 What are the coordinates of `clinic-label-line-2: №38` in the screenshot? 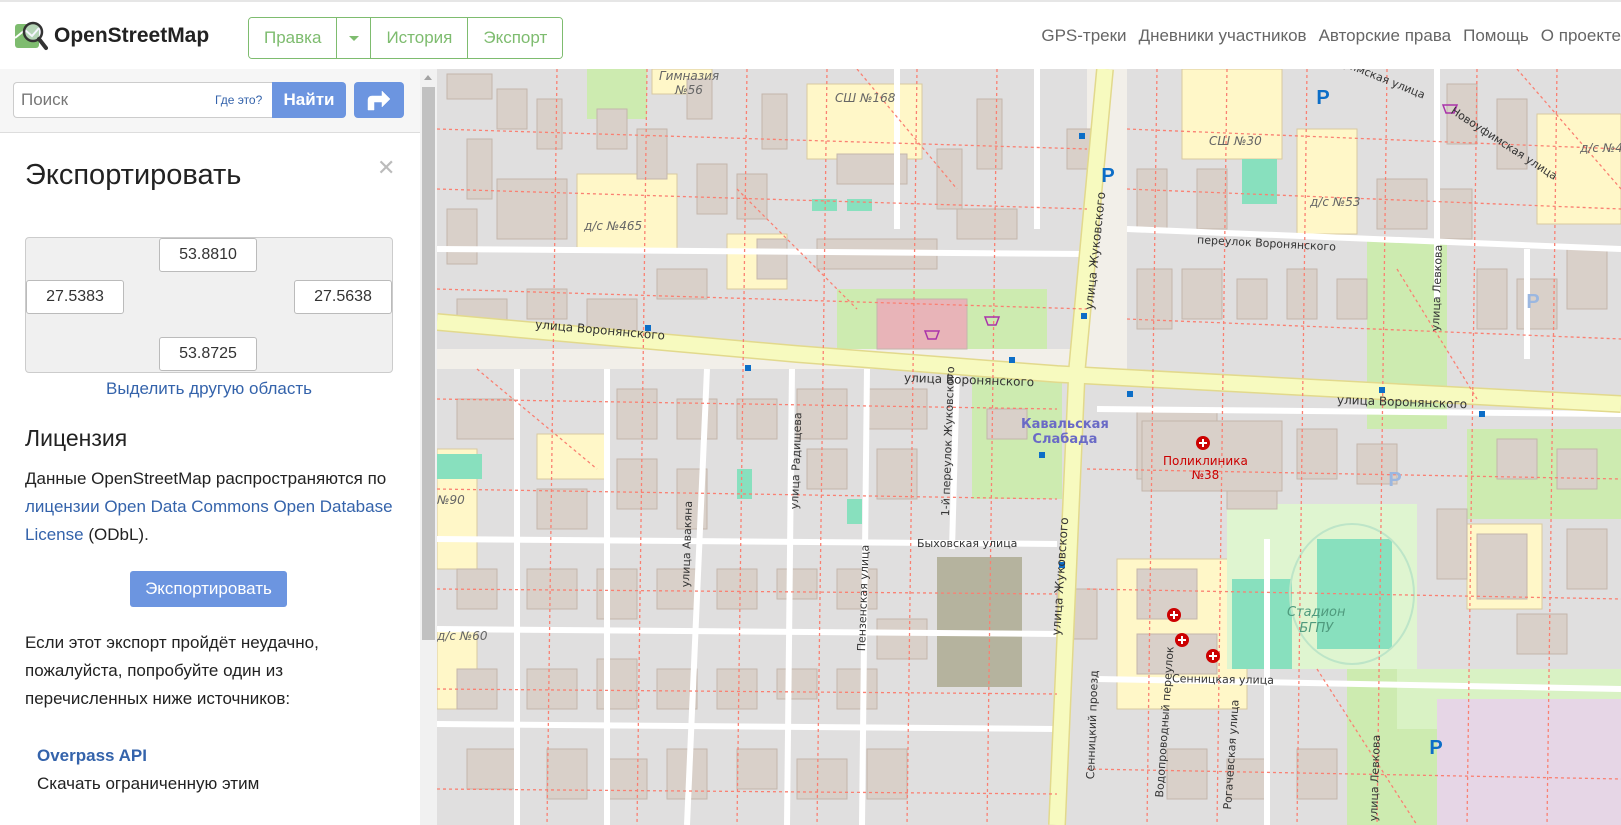 It's located at (1205, 475).